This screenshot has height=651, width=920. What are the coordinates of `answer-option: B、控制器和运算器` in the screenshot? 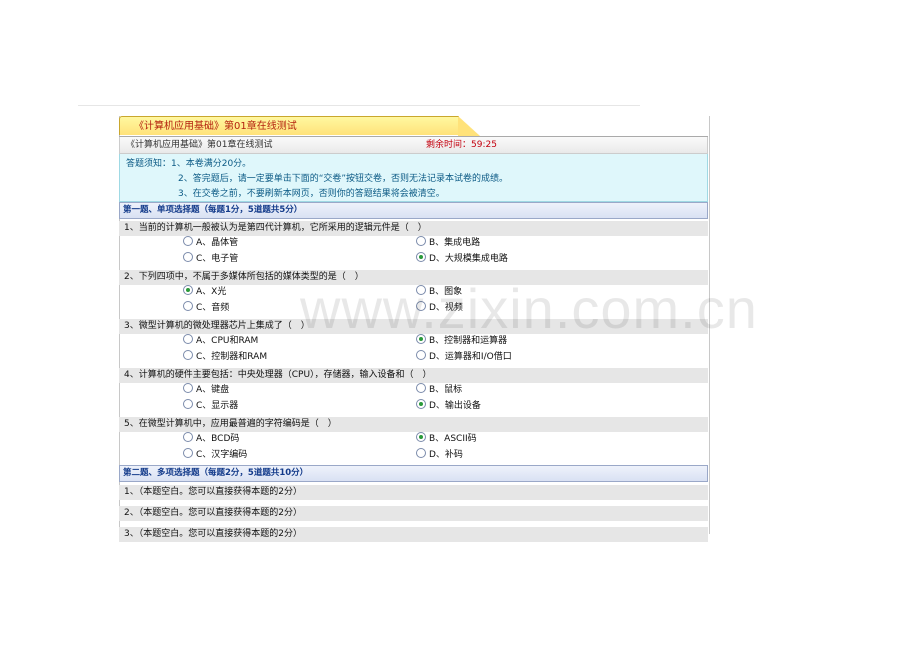 It's located at (461, 341).